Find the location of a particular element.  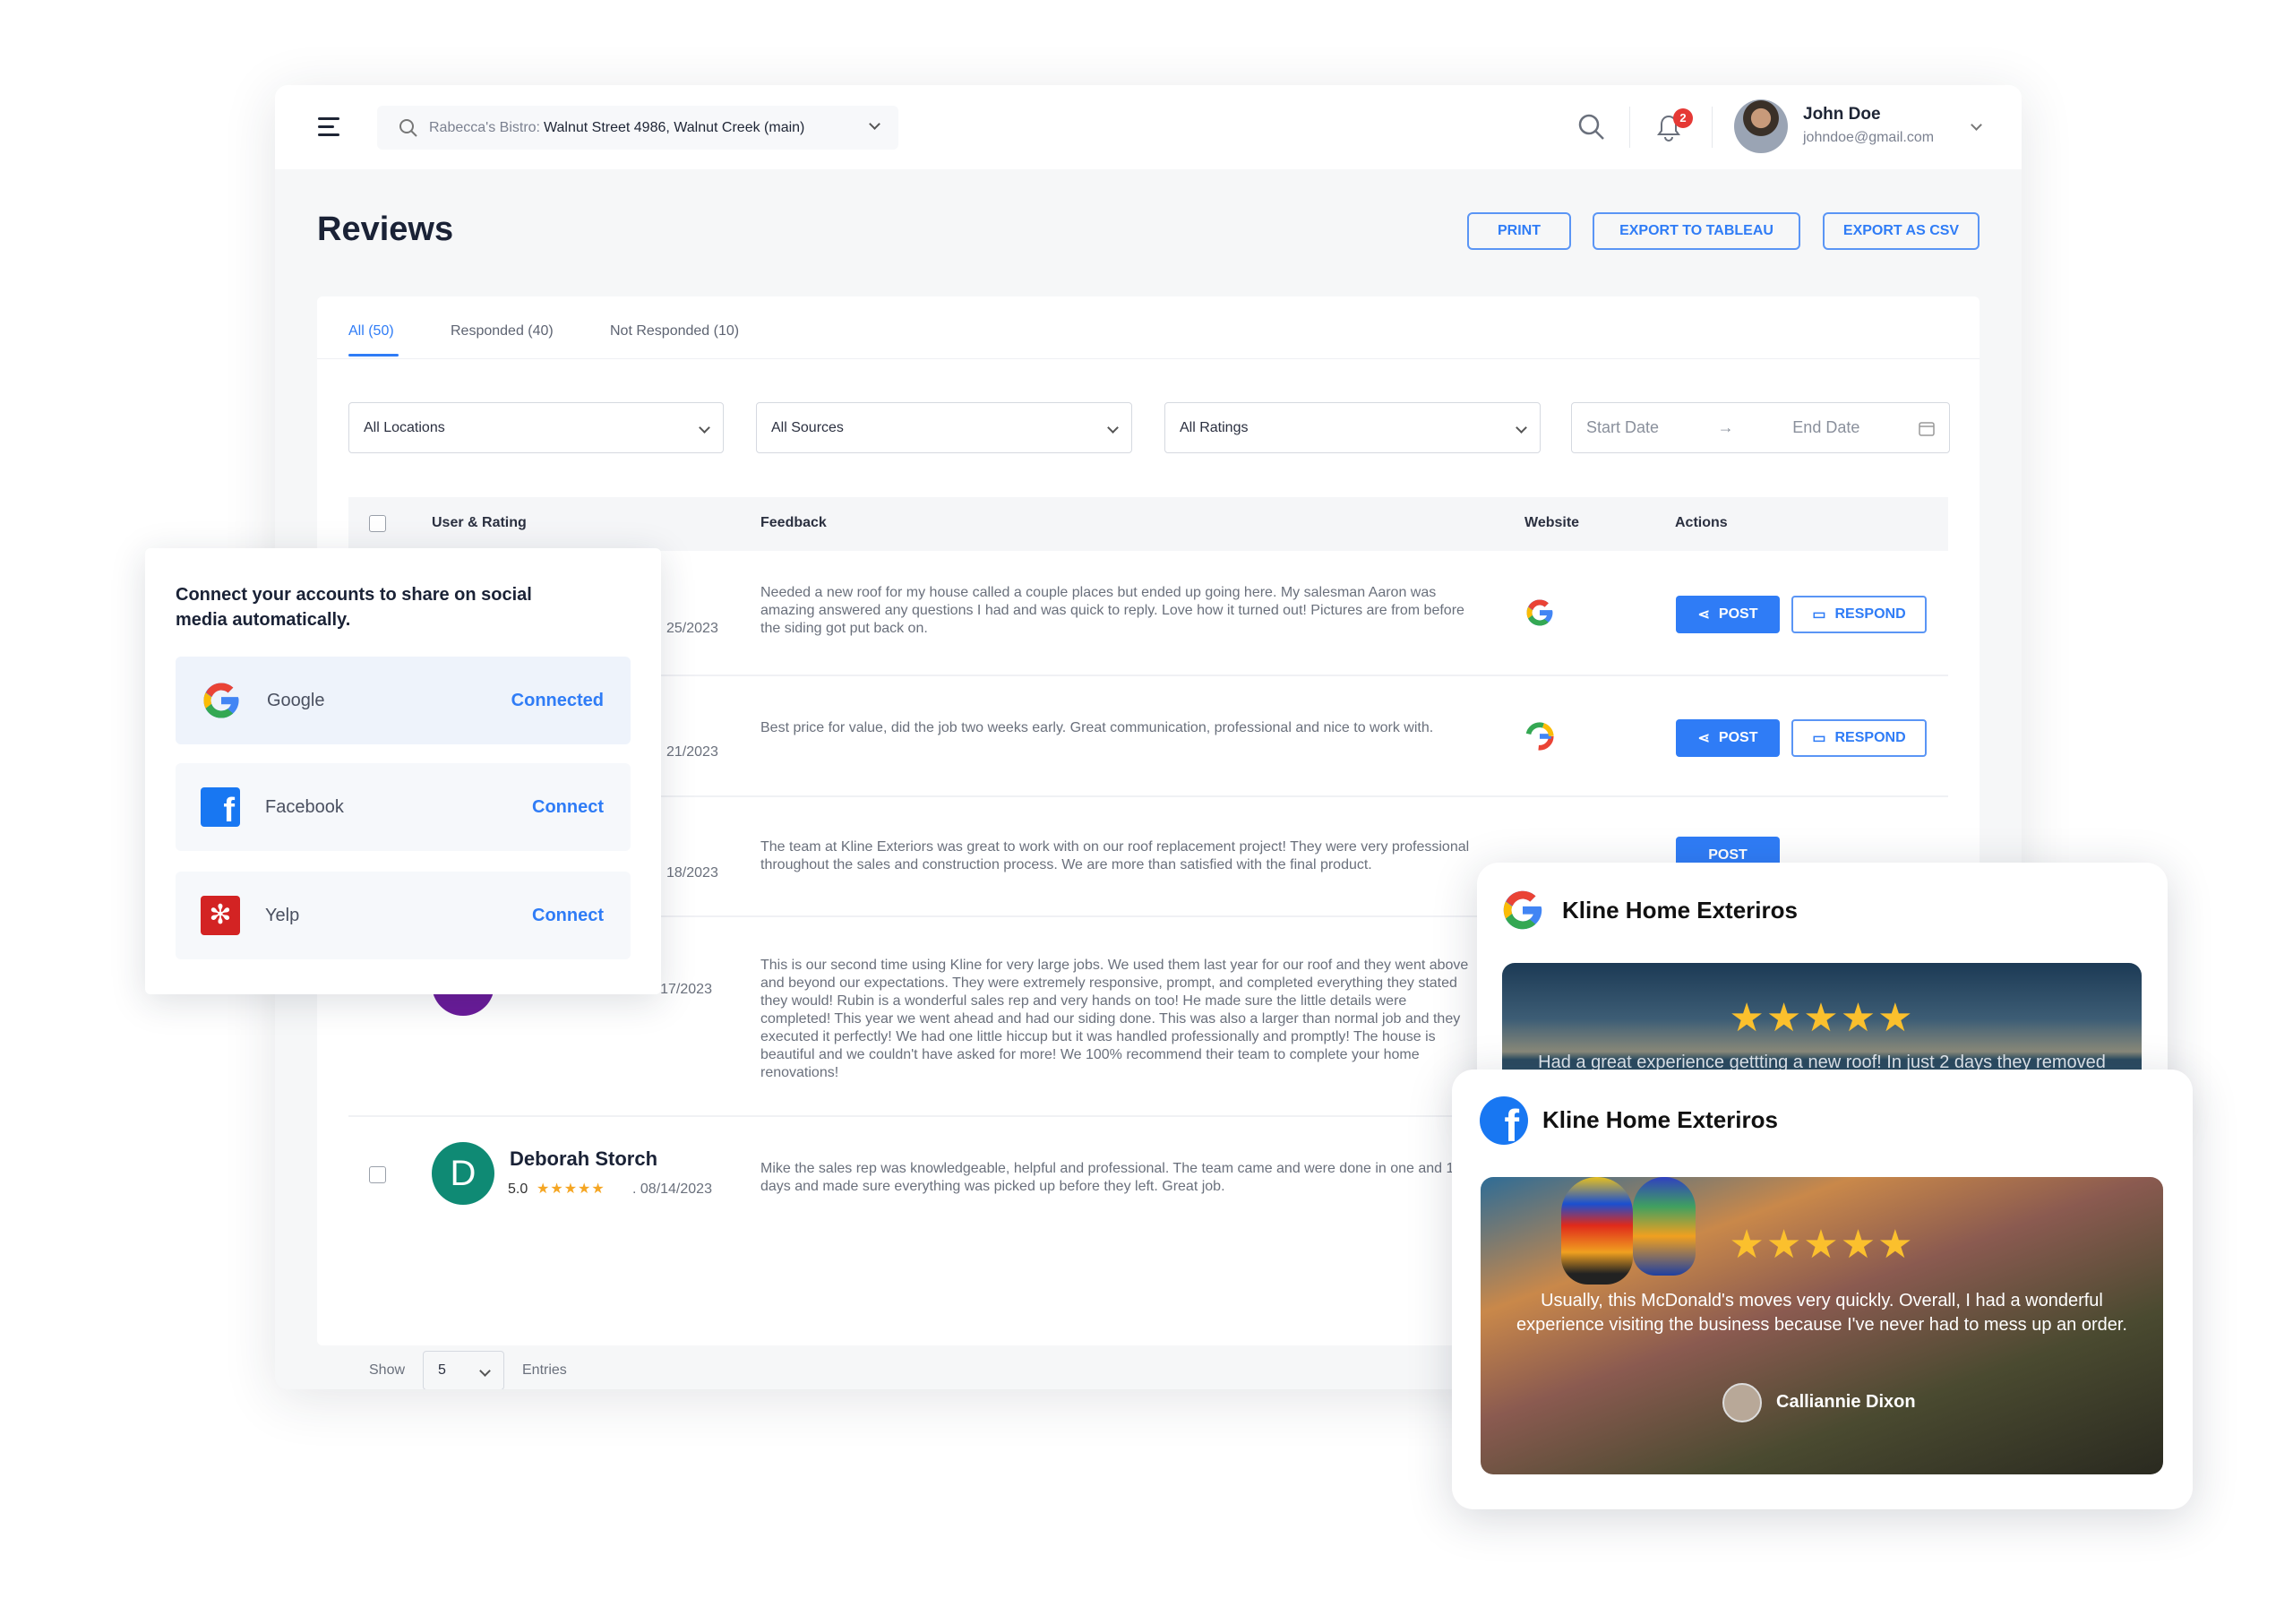

account-name: Google is located at coordinates (296, 700).